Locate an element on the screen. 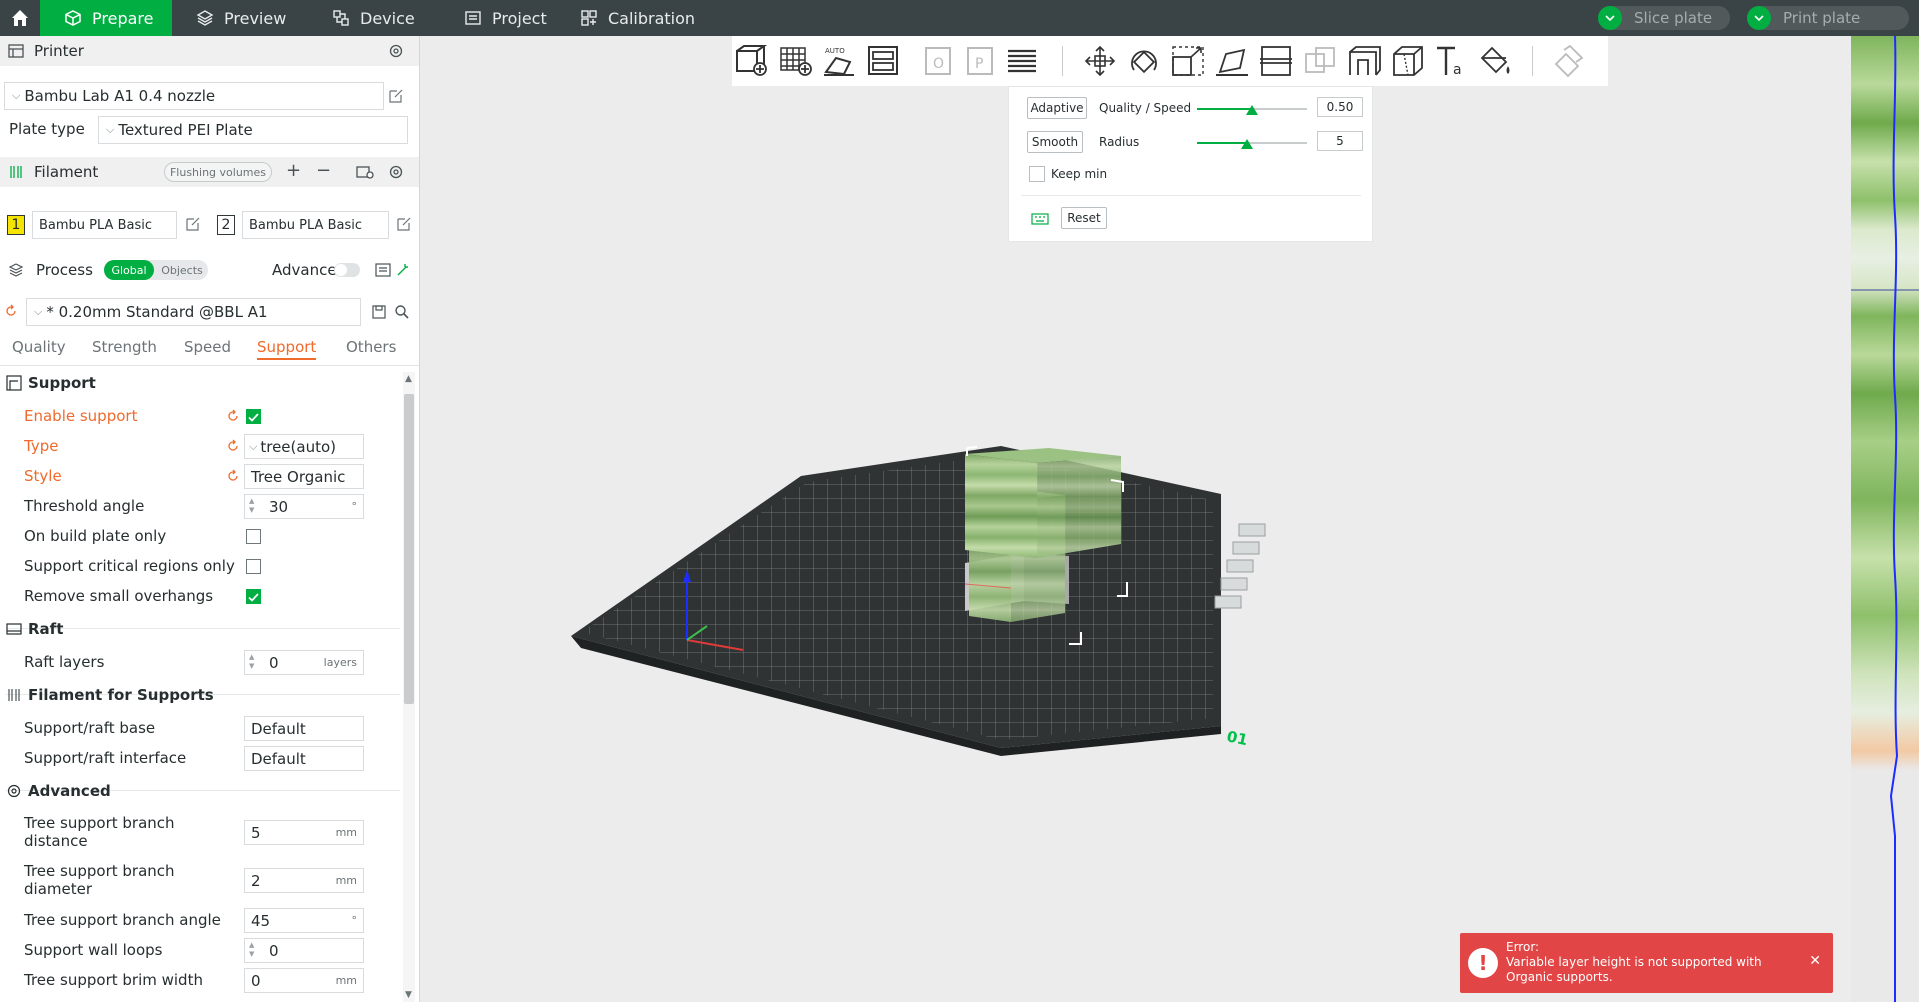  global-objects-toggle: Global Objects is located at coordinates (156, 270).